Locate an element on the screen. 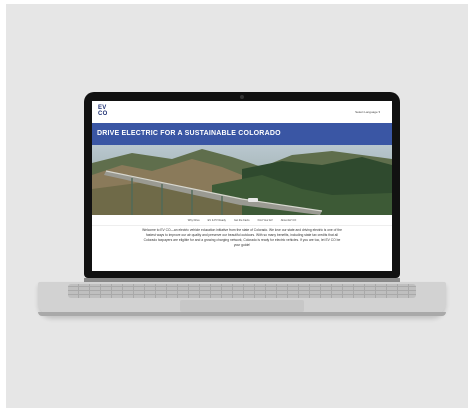  nav-item-get-facts: Get the Facts is located at coordinates (242, 220).